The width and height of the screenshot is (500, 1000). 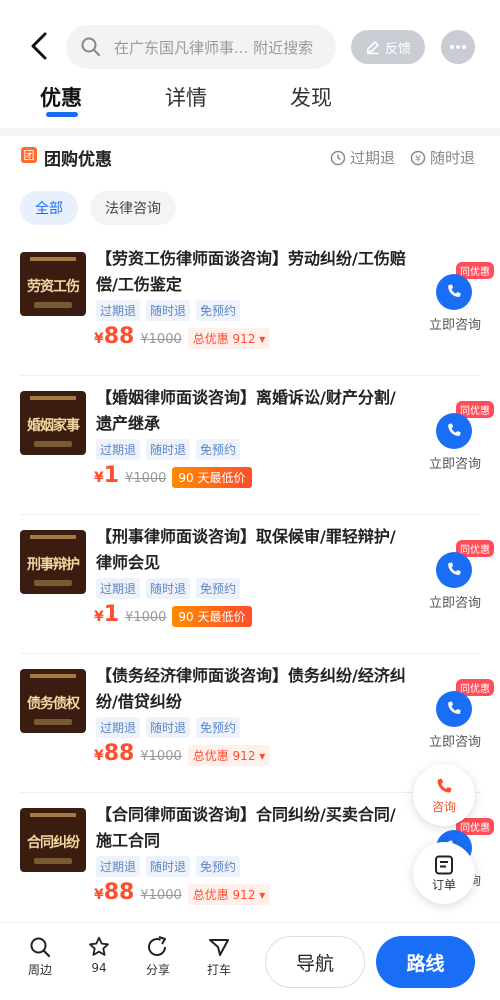 What do you see at coordinates (425, 962) in the screenshot?
I see `route-button: 路线` at bounding box center [425, 962].